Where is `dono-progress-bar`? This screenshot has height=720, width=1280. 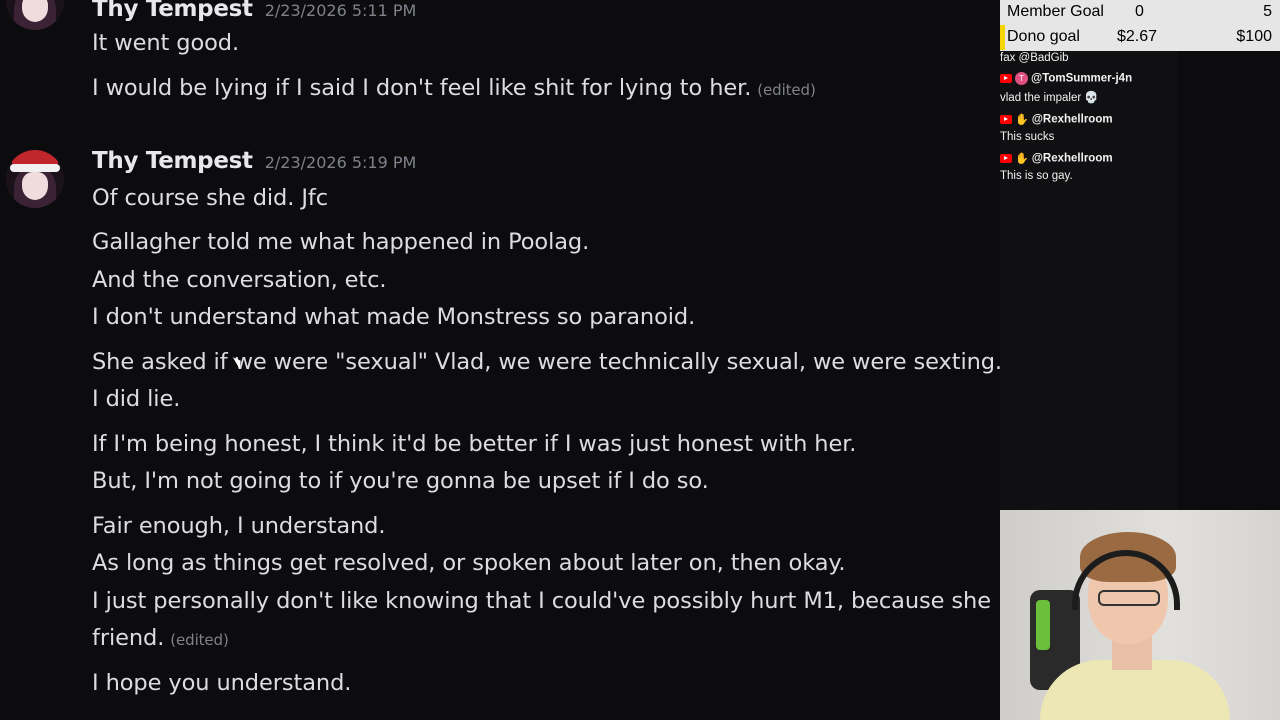 dono-progress-bar is located at coordinates (1002, 37).